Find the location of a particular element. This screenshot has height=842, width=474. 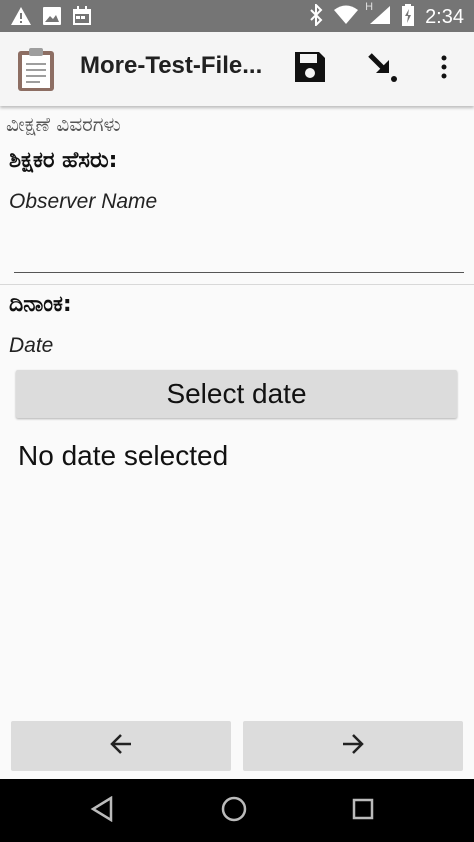

save-icon is located at coordinates (310, 69).